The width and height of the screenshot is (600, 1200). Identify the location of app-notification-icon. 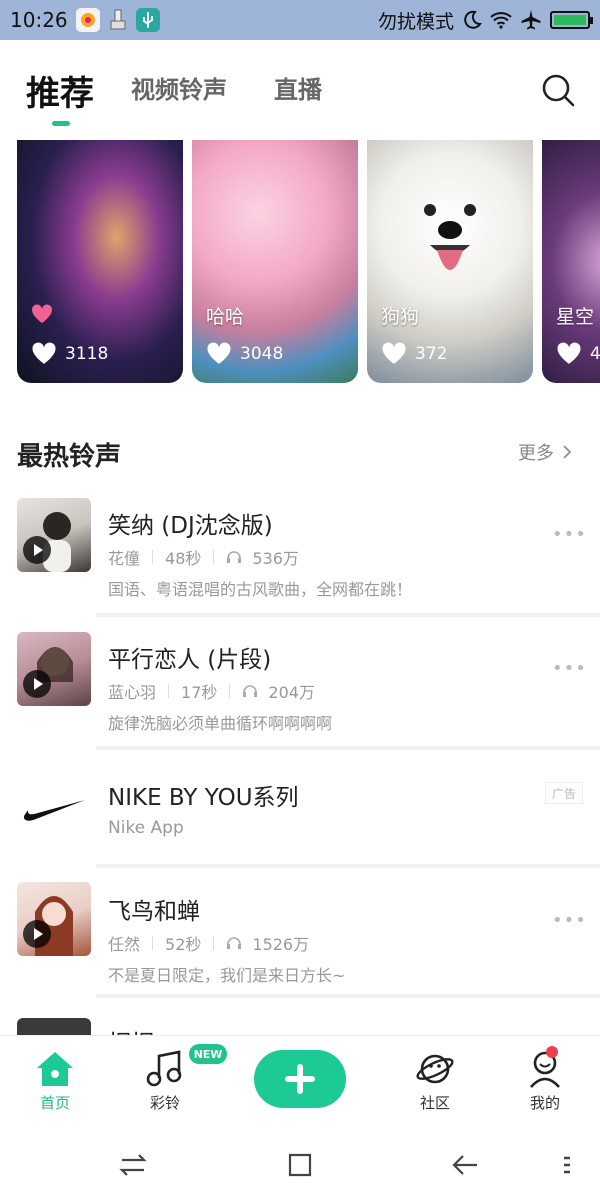
(87, 20).